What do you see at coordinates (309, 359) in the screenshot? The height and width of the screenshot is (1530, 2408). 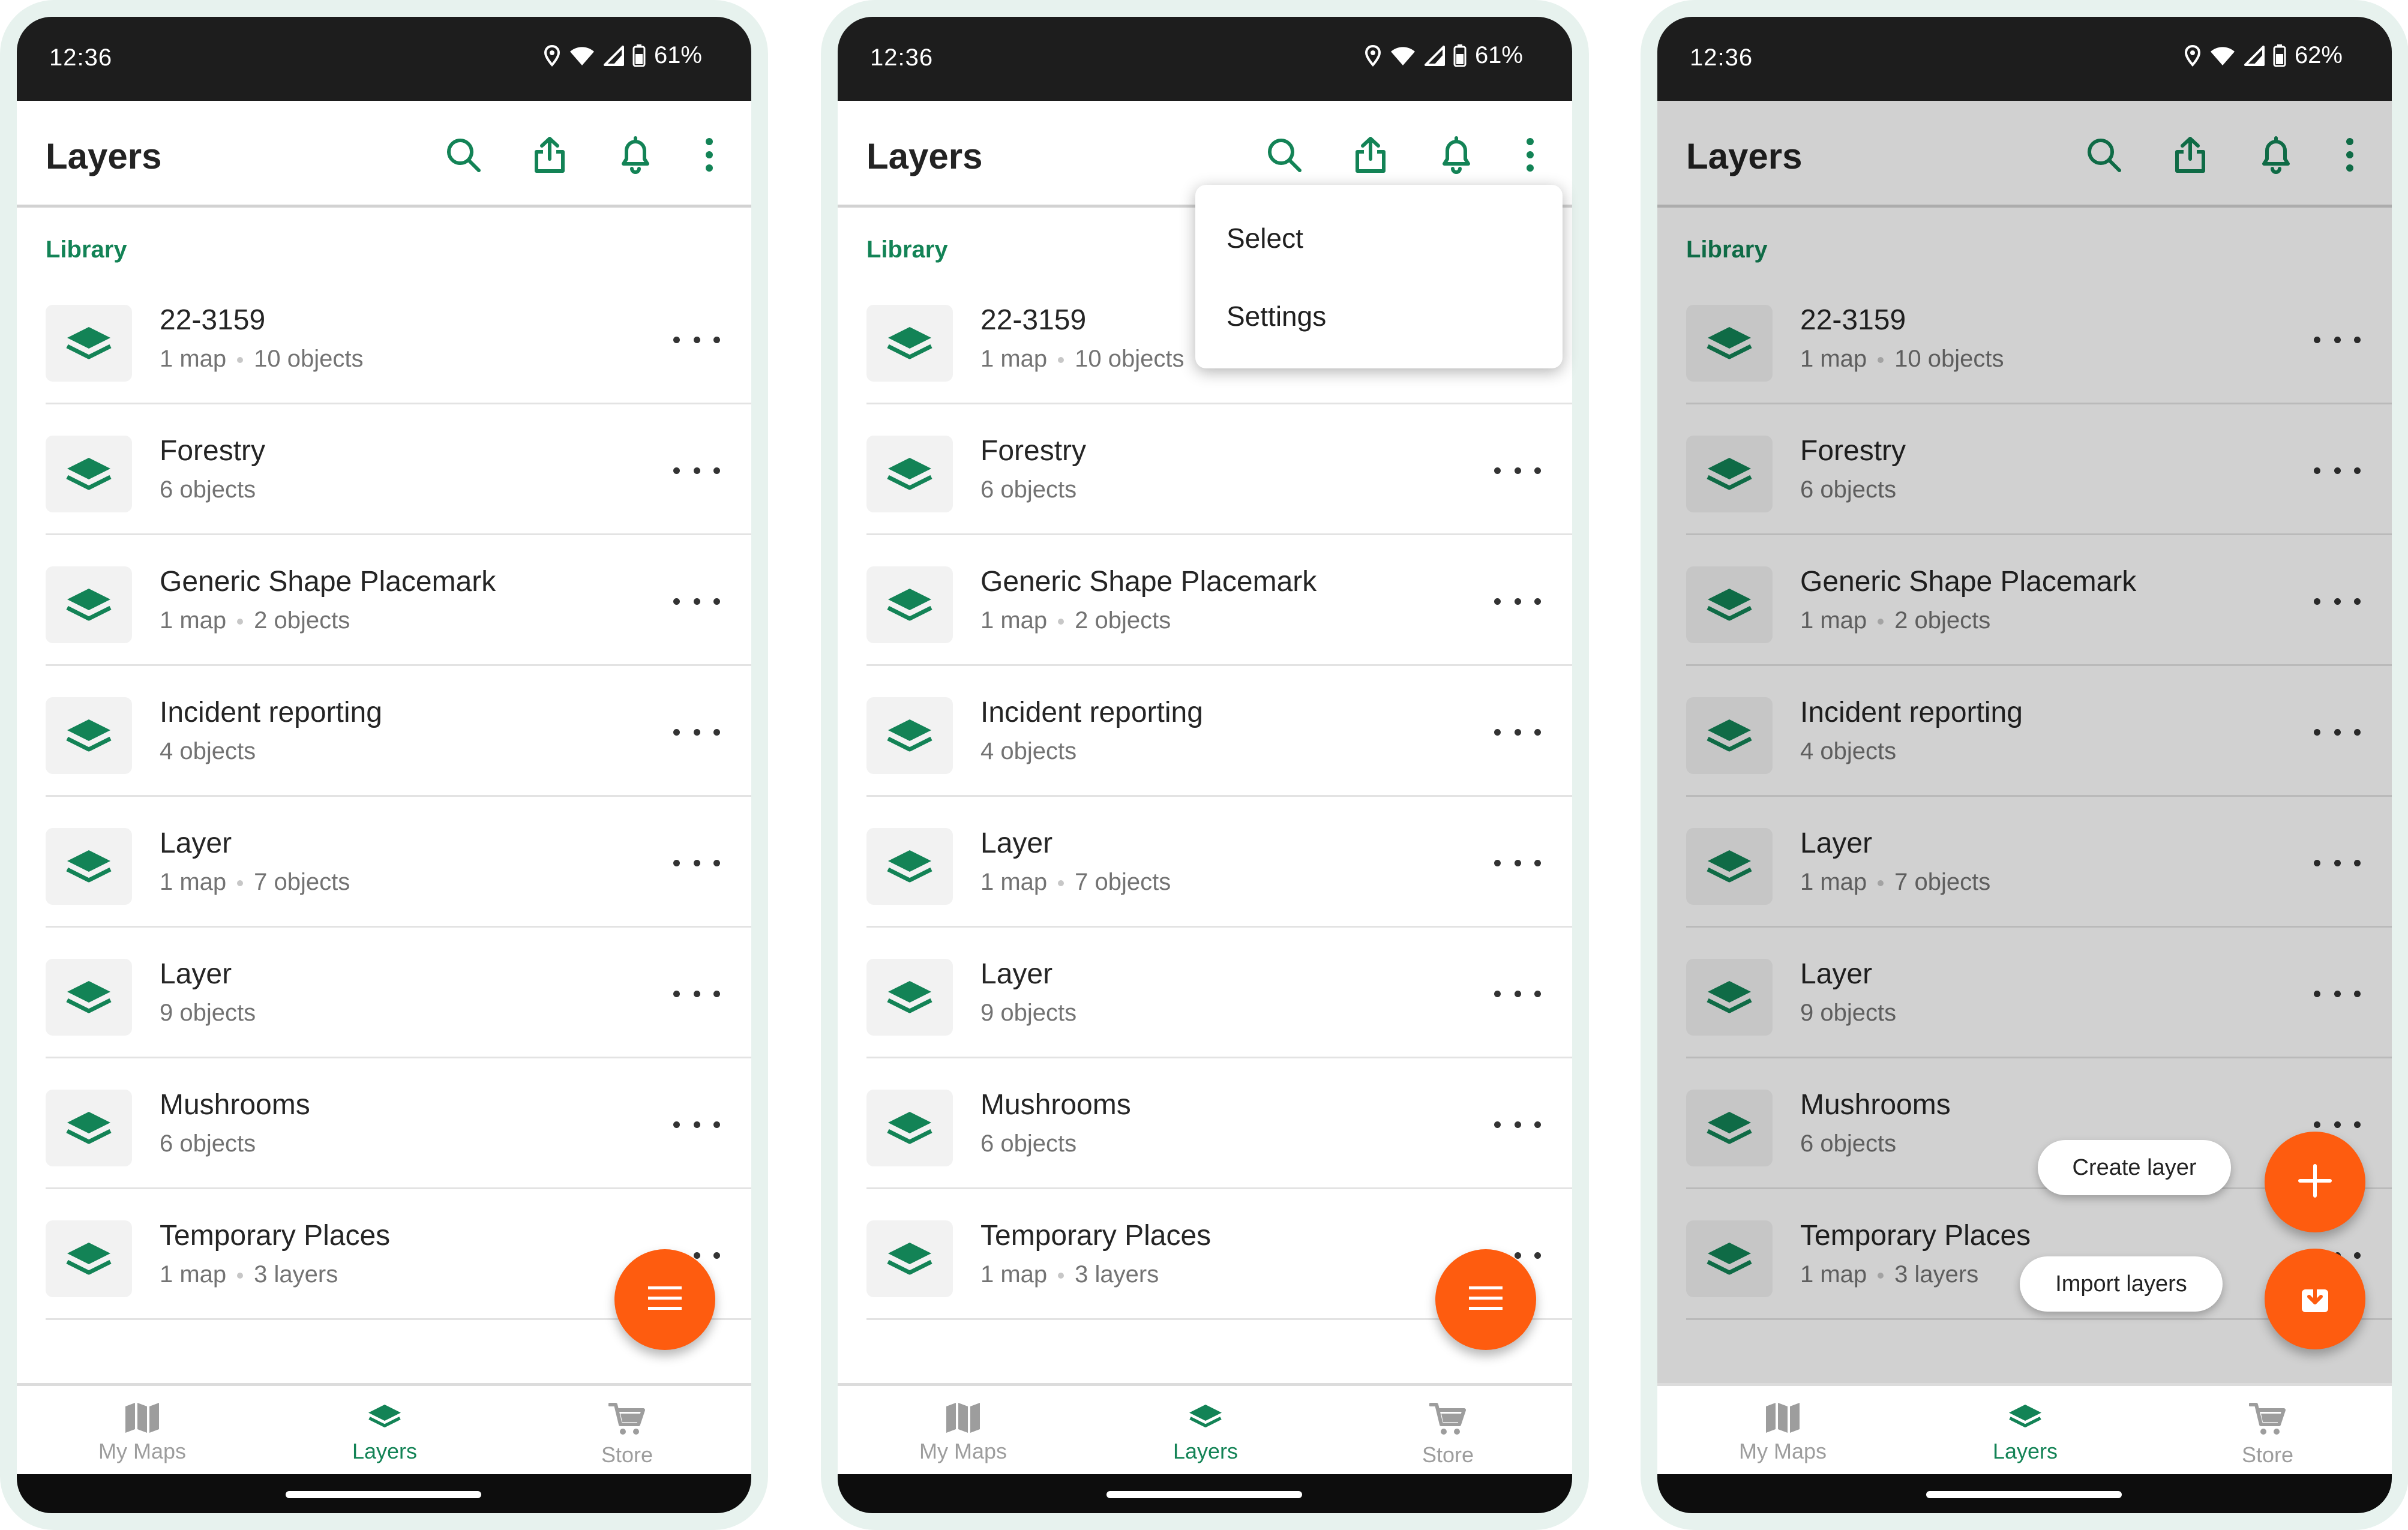 I see `layer-meta-secondary: 10 objects` at bounding box center [309, 359].